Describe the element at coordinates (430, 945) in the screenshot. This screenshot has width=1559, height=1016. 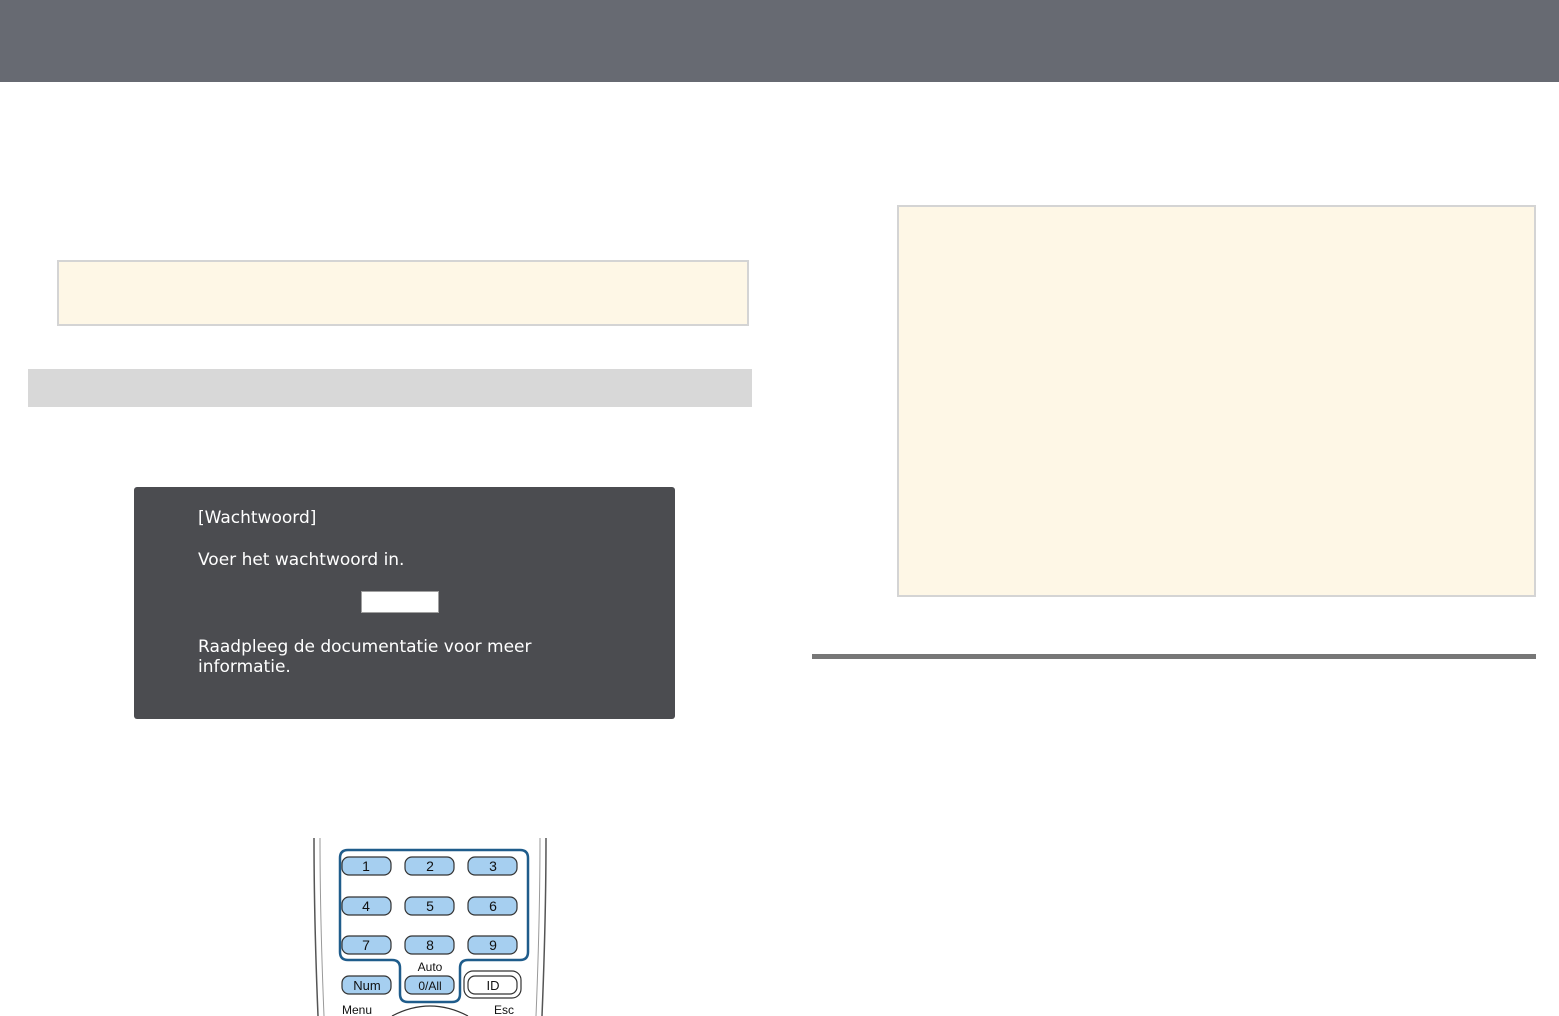
I see `key-8-label: 8` at that location.